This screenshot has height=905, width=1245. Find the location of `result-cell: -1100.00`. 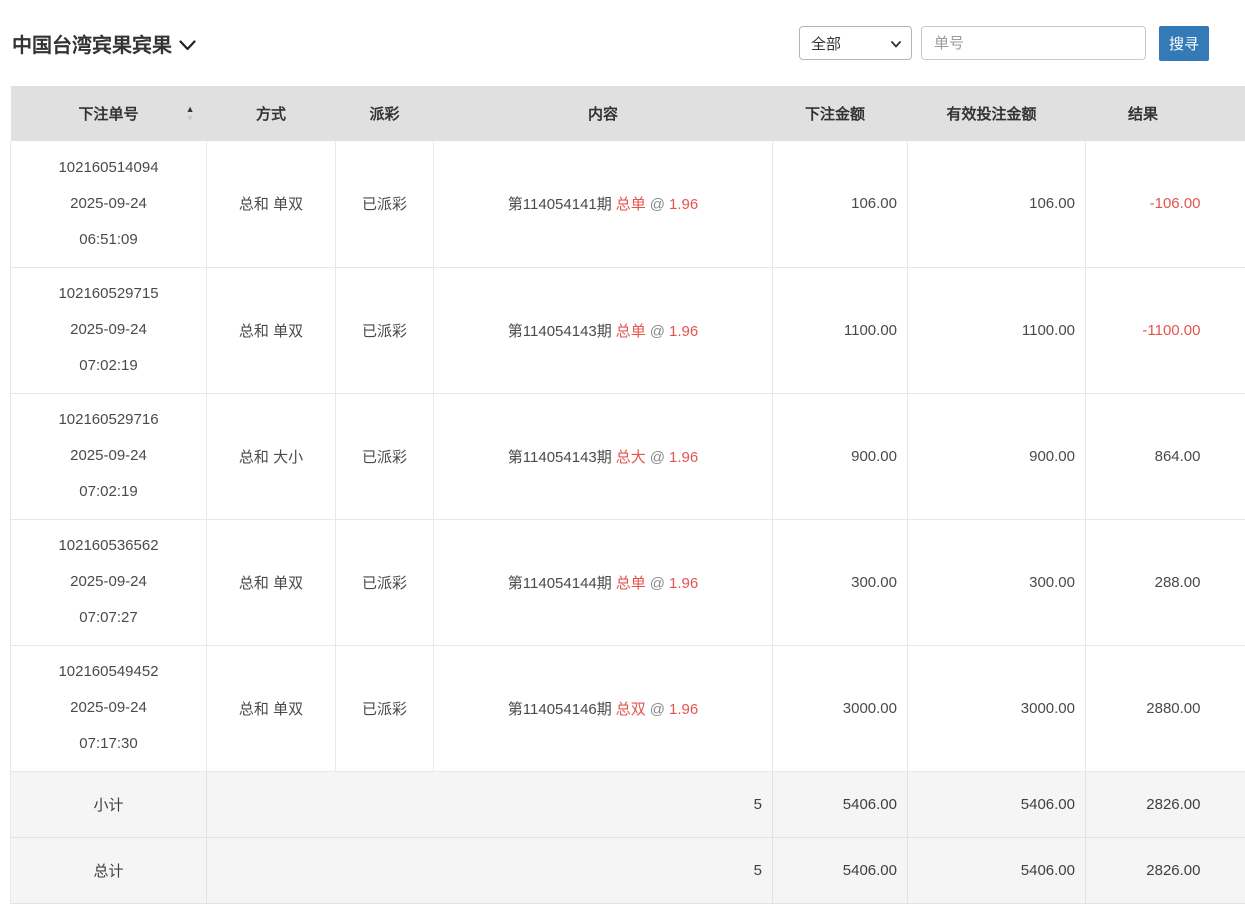

result-cell: -1100.00 is located at coordinates (1165, 330).